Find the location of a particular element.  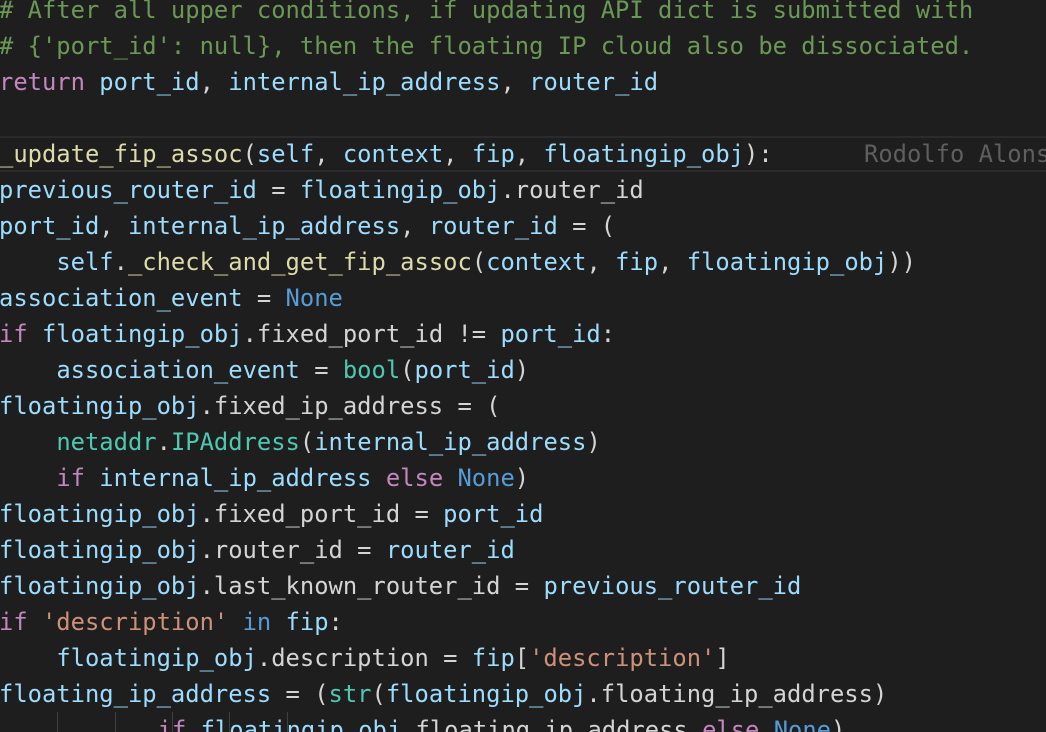

code-token: _check_and_get_fip_assoc is located at coordinates (299, 262).